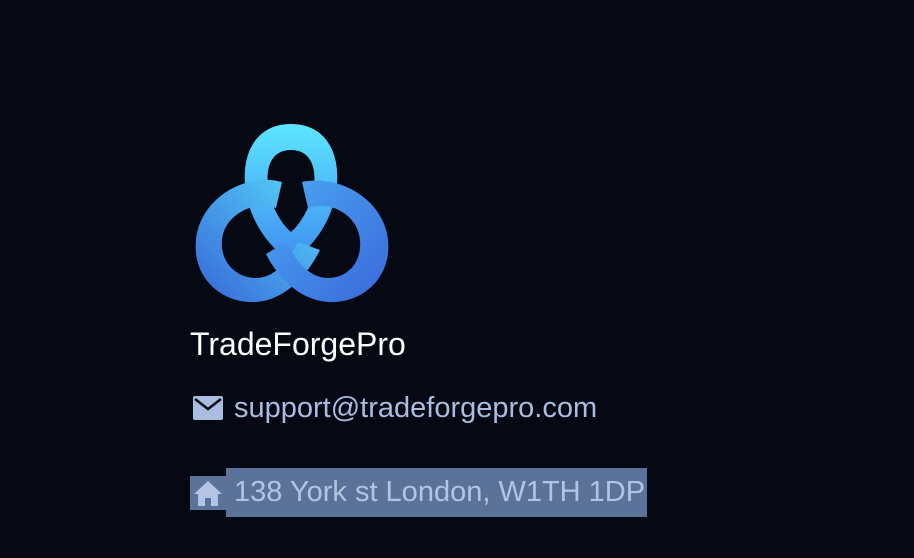 The height and width of the screenshot is (558, 914). What do you see at coordinates (298, 344) in the screenshot?
I see `brand-name: TradeForgePro` at bounding box center [298, 344].